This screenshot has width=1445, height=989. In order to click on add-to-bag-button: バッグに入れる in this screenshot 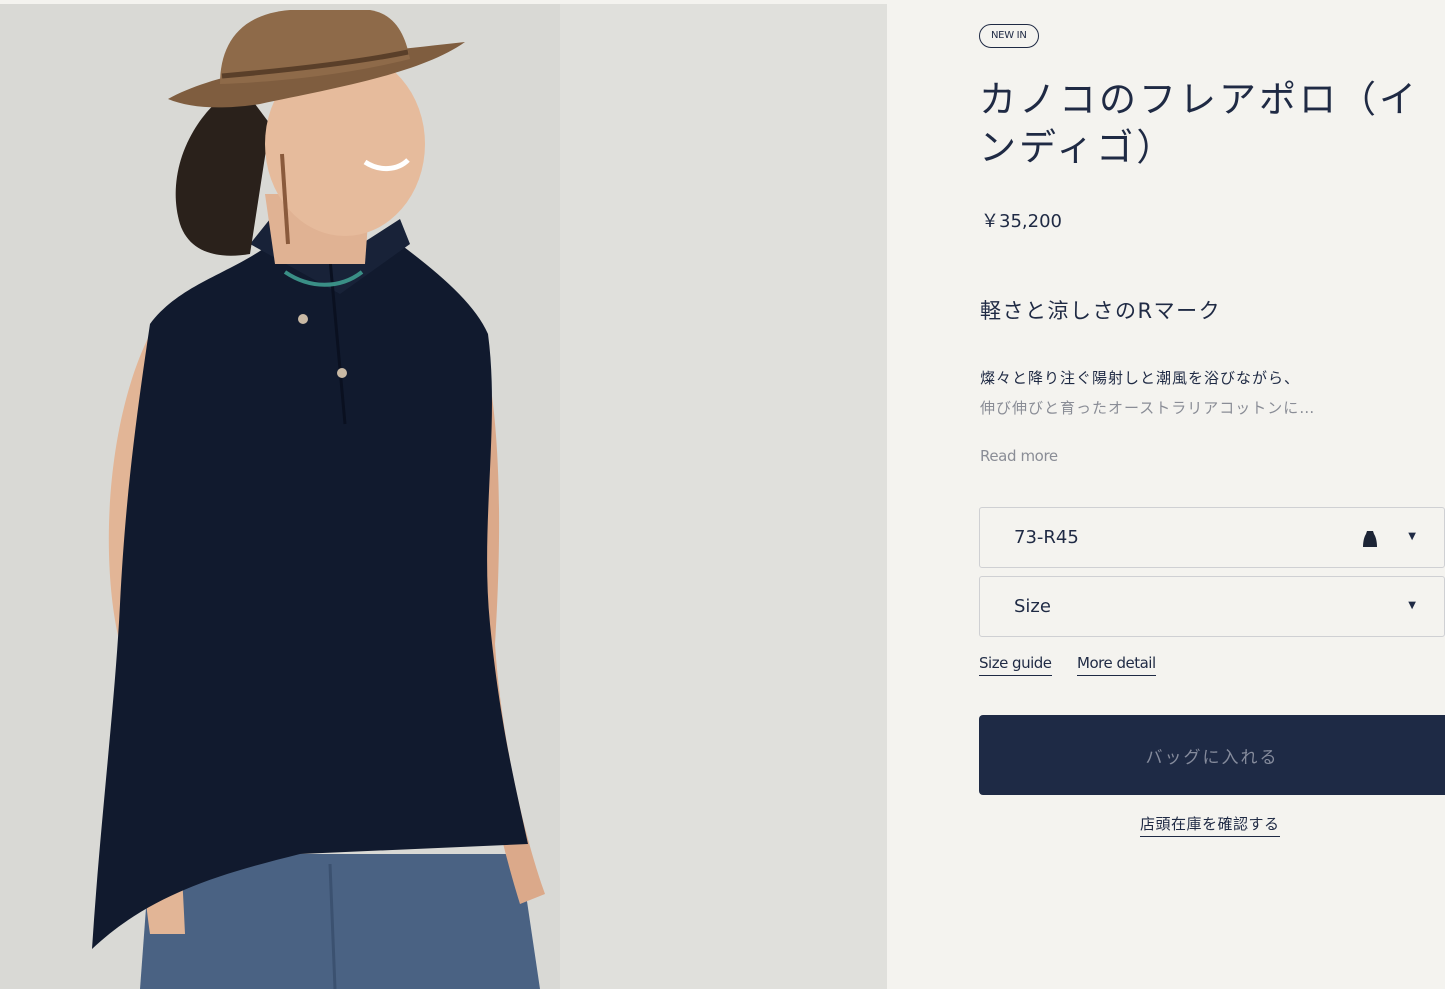, I will do `click(1212, 755)`.